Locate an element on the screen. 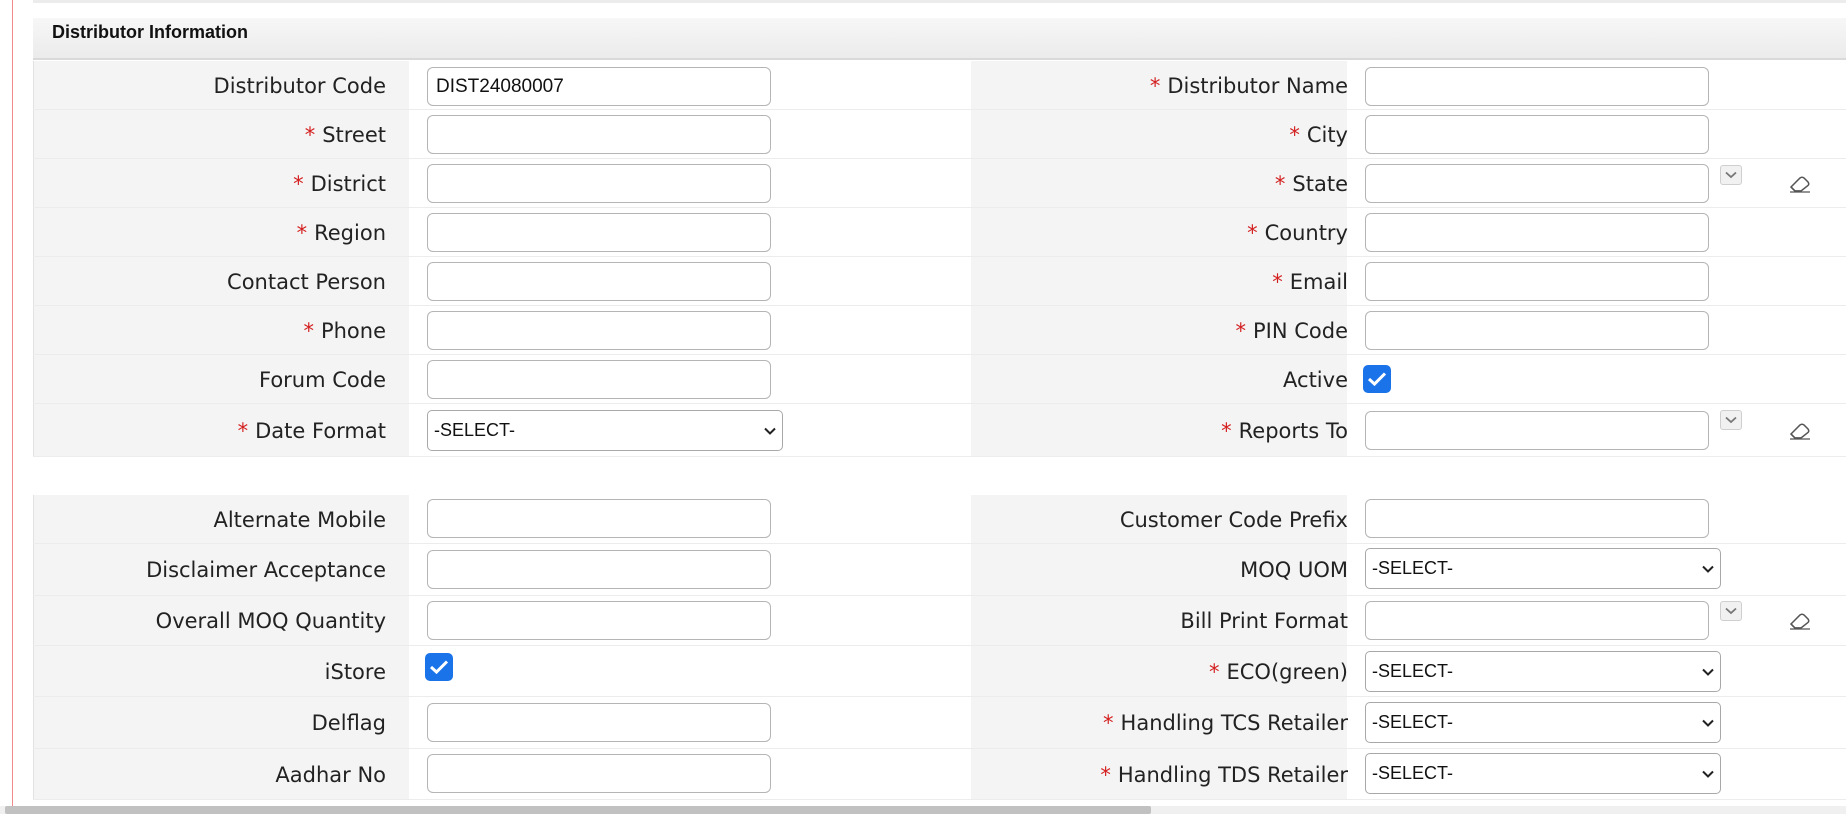 Image resolution: width=1846 pixels, height=814 pixels. delflag-input is located at coordinates (599, 722).